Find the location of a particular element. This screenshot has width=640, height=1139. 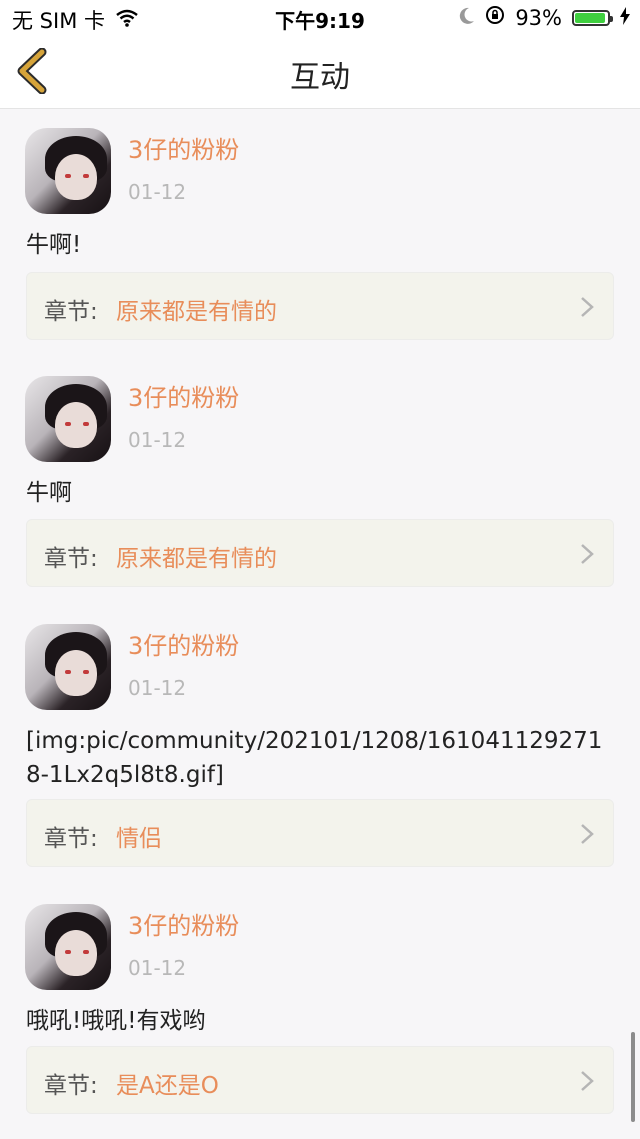

navigation-bar: 互动 is located at coordinates (320, 71).